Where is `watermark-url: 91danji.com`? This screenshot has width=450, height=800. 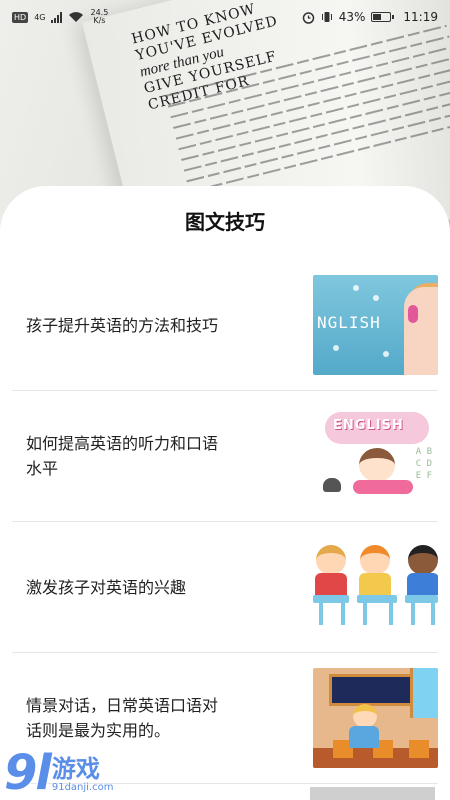 watermark-url: 91danji.com is located at coordinates (82, 787).